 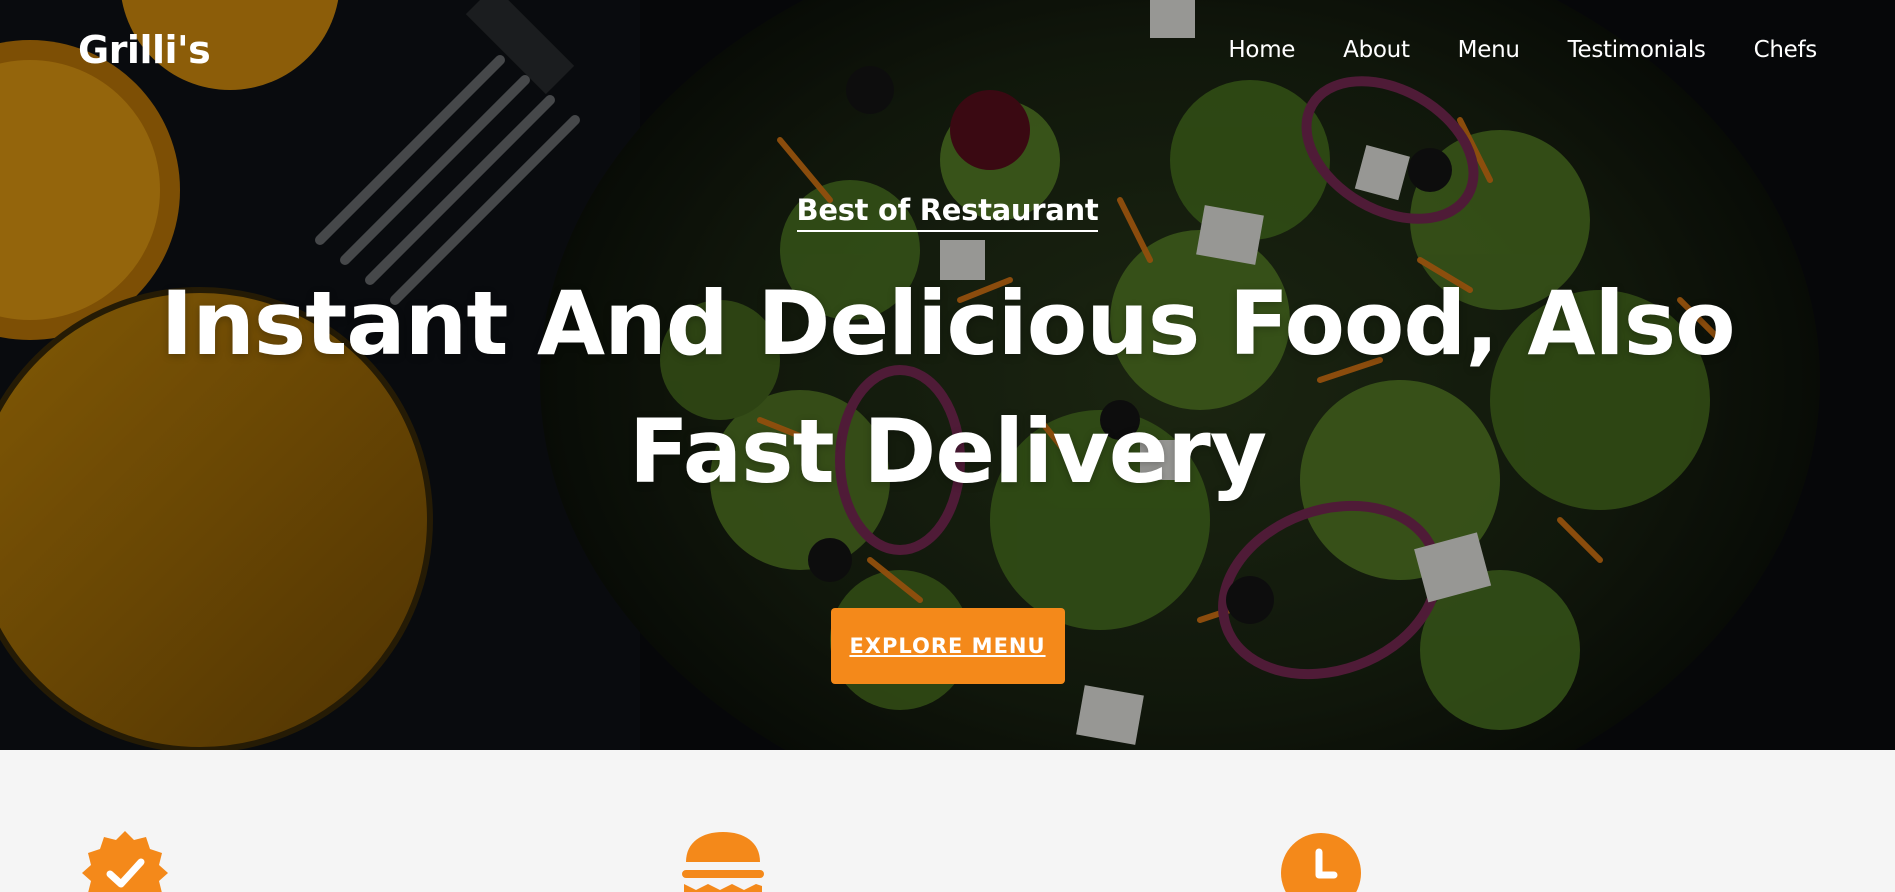 What do you see at coordinates (125, 860) in the screenshot?
I see `verified-badge-icon` at bounding box center [125, 860].